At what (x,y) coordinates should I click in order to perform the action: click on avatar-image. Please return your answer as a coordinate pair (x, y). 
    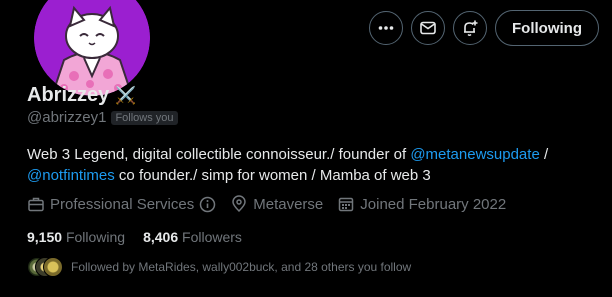
    Looking at the image, I should click on (92, 48).